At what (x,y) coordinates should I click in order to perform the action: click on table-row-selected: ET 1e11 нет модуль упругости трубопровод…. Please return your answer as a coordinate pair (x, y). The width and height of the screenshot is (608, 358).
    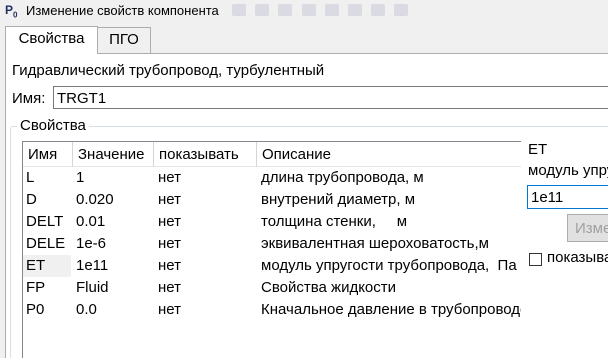
    Looking at the image, I should click on (272, 266).